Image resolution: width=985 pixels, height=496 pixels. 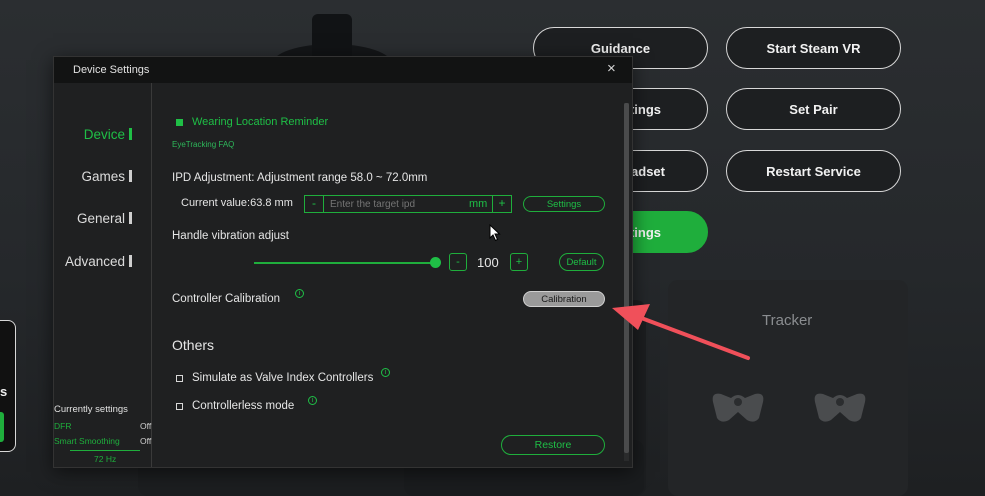 I want to click on background-left-card-button, so click(x=2, y=427).